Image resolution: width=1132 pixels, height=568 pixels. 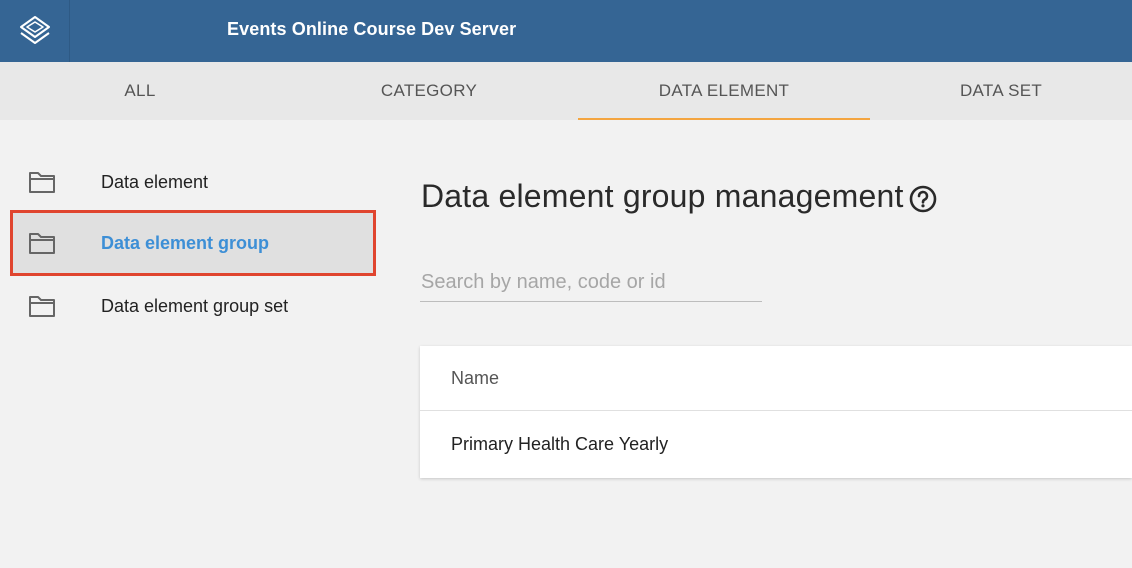 I want to click on tab-category: CATEGORY, so click(x=429, y=91).